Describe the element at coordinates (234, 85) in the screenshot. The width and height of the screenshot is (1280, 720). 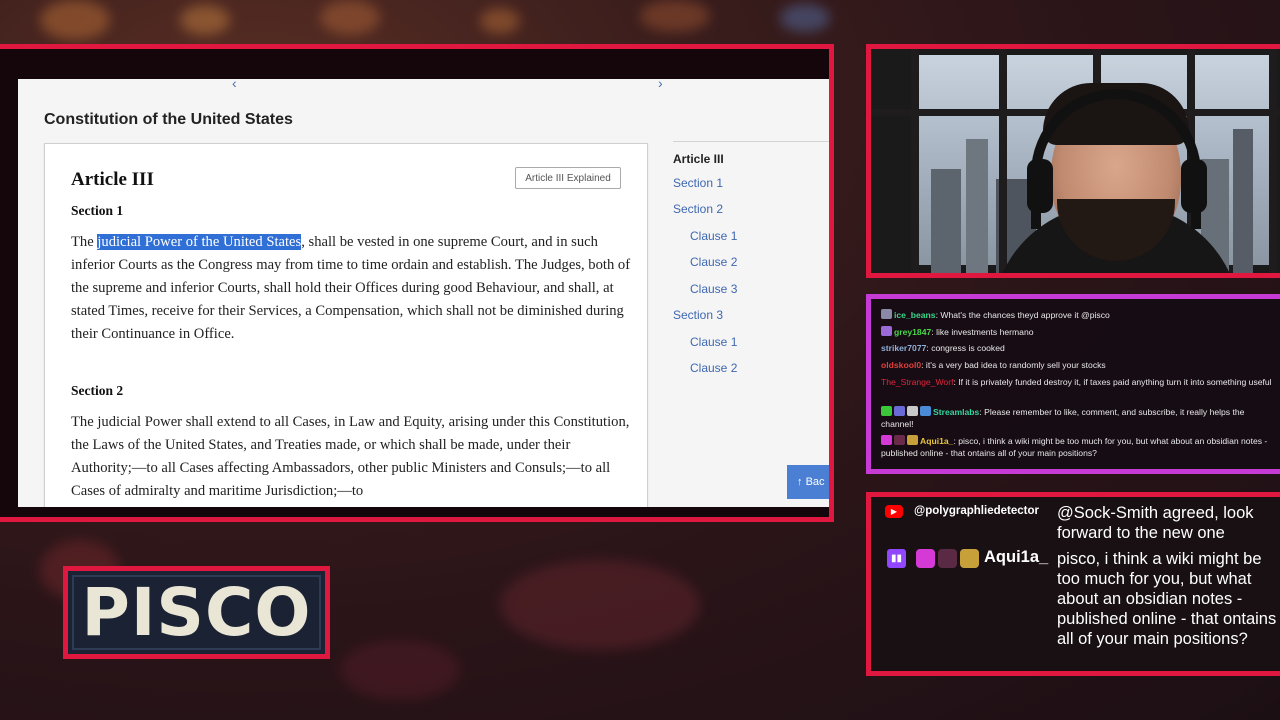
I see `chevron-left-icon: ‹` at that location.